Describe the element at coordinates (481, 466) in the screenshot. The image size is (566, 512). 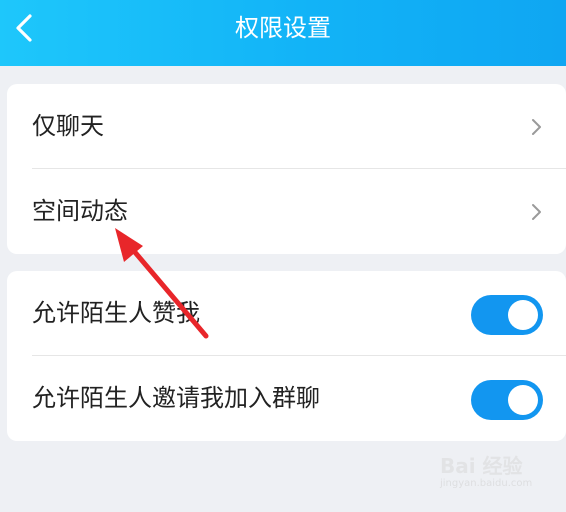
I see `watermark-logo: Bai 经验` at that location.